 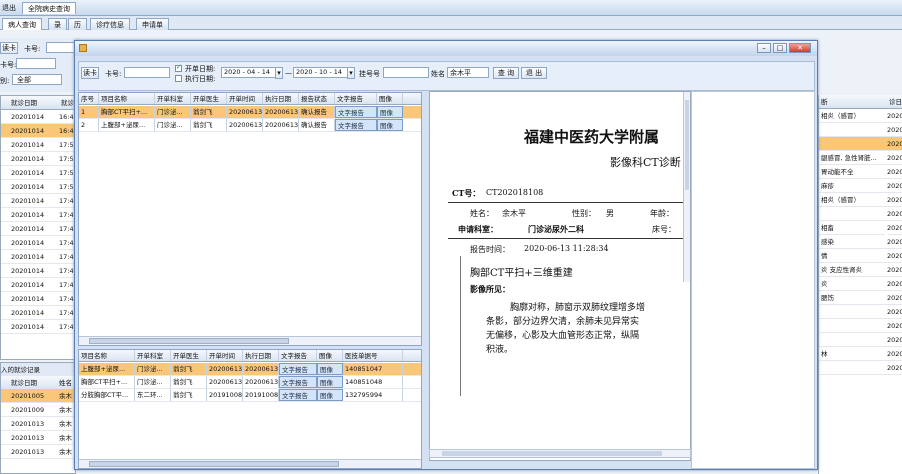 What do you see at coordinates (860, 158) in the screenshot?
I see `bg-diag-row: 龈感冒, 急性肾脏... 2020` at bounding box center [860, 158].